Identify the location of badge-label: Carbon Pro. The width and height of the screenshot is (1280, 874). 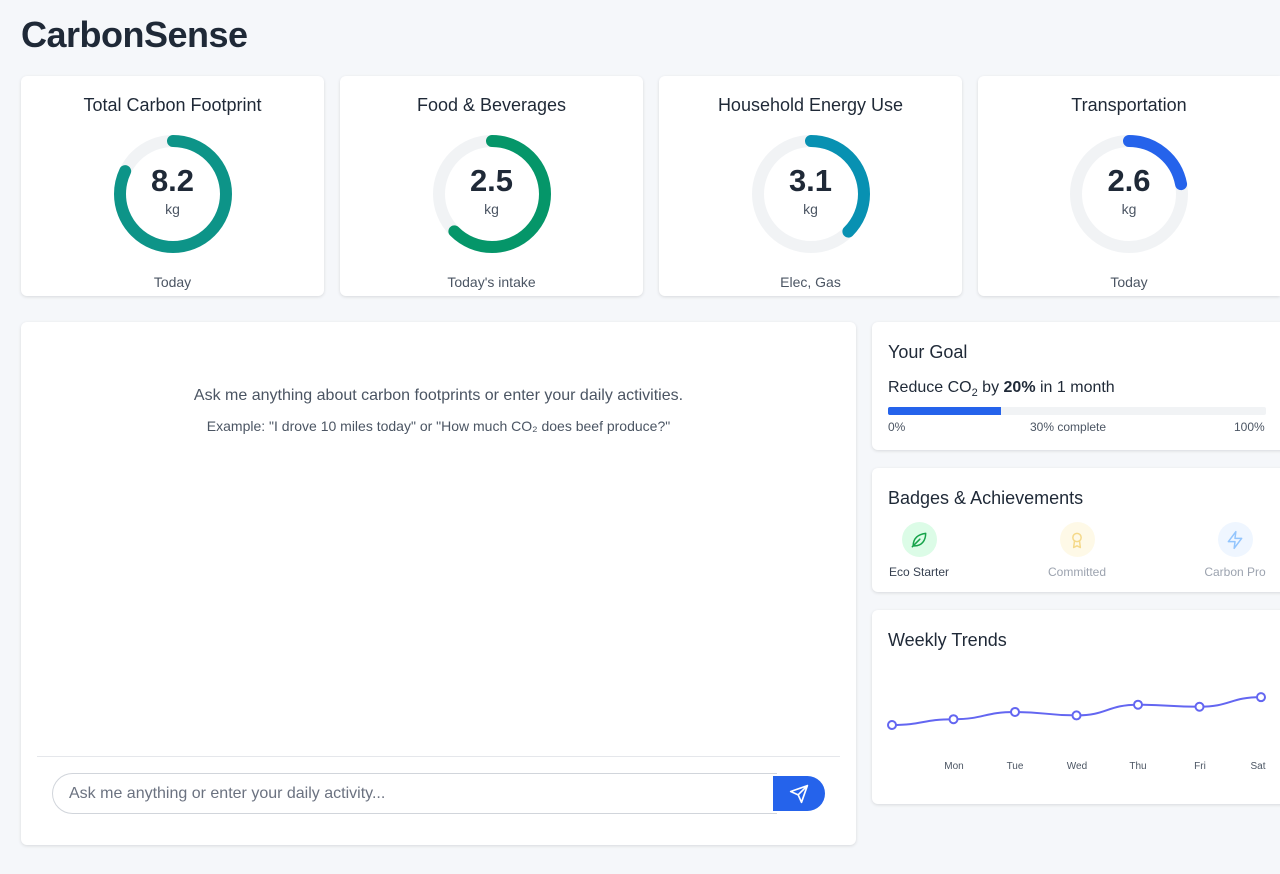
(1235, 572).